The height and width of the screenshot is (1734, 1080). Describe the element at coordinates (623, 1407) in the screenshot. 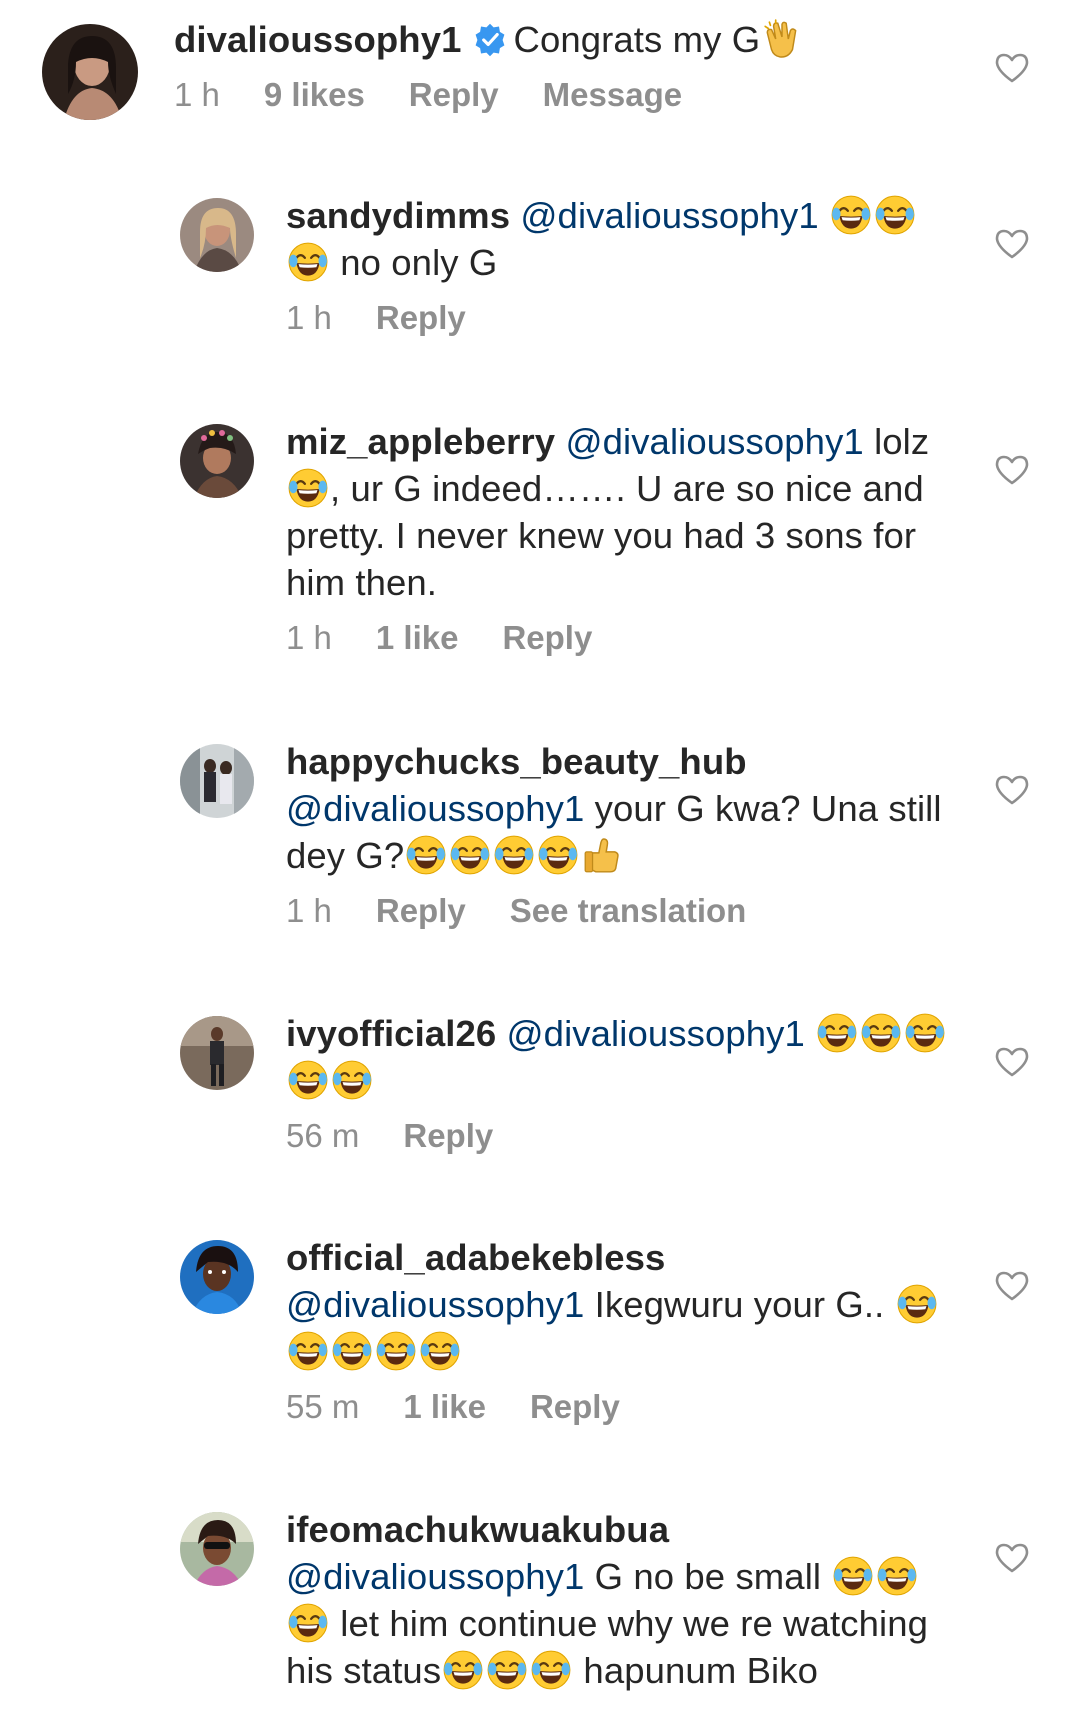

I see `comment-meta: 55 m 1 like Reply` at that location.